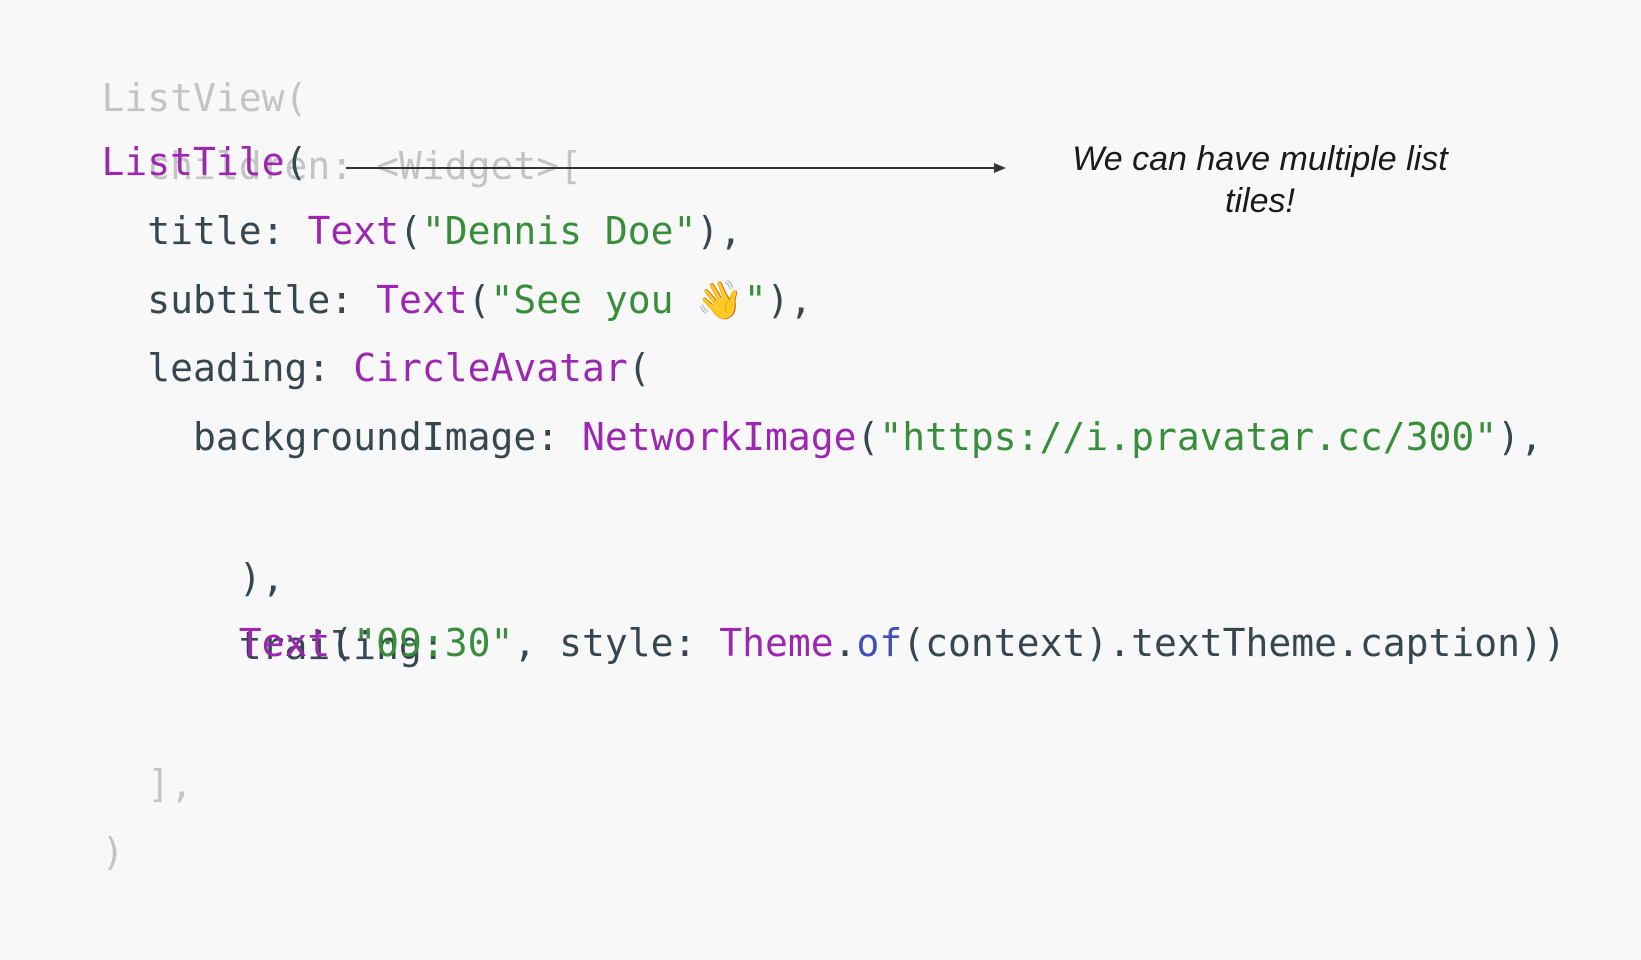  What do you see at coordinates (250, 368) in the screenshot?
I see `property-key: leading:` at bounding box center [250, 368].